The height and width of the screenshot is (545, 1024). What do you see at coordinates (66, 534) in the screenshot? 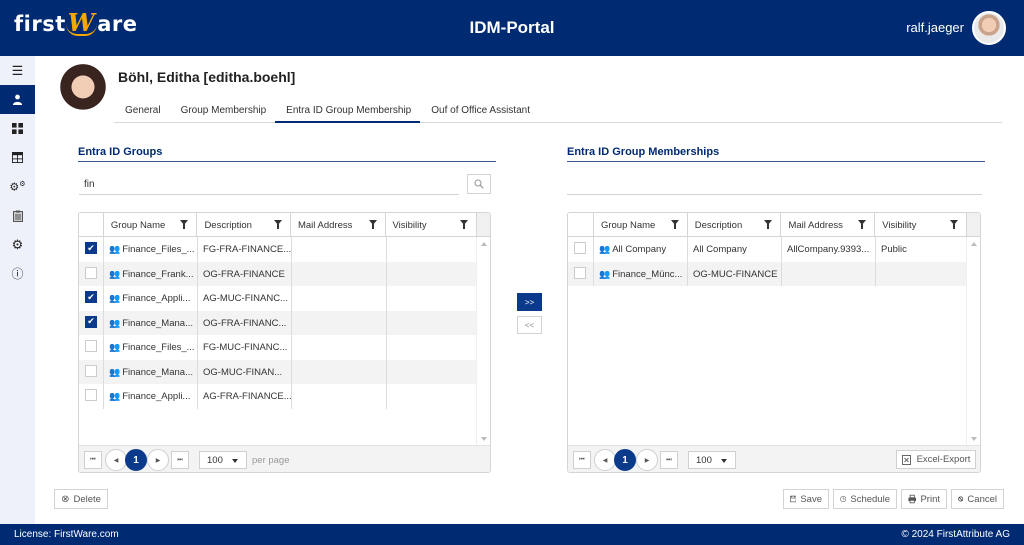
I see `license-text: License: FirstWare.com` at bounding box center [66, 534].